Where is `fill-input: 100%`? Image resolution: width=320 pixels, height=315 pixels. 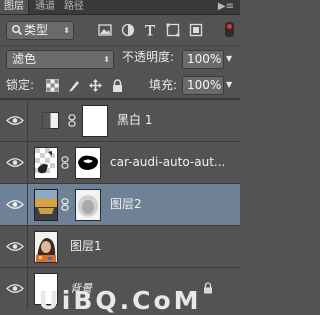
fill-input: 100% is located at coordinates (203, 85).